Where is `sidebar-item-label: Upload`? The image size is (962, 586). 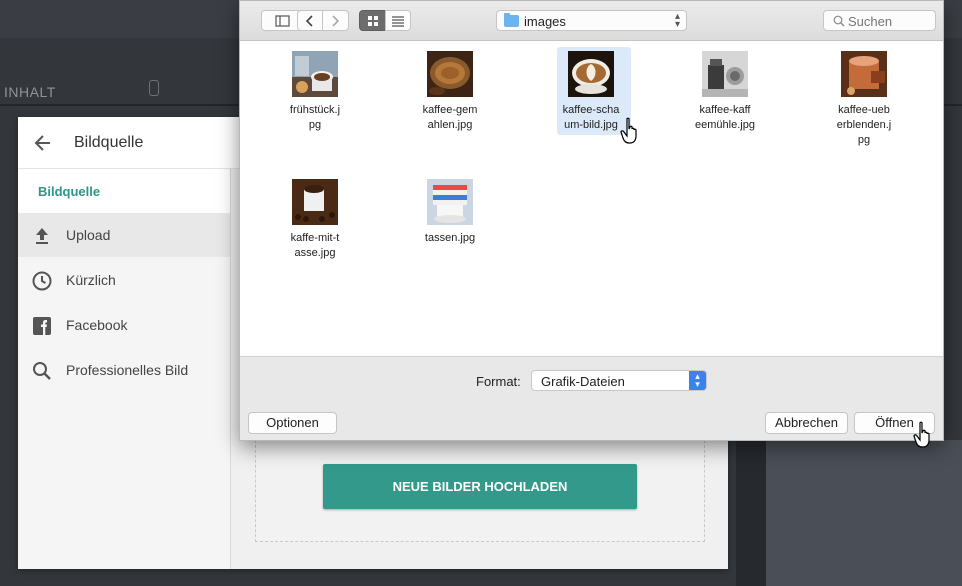
sidebar-item-label: Upload is located at coordinates (88, 235).